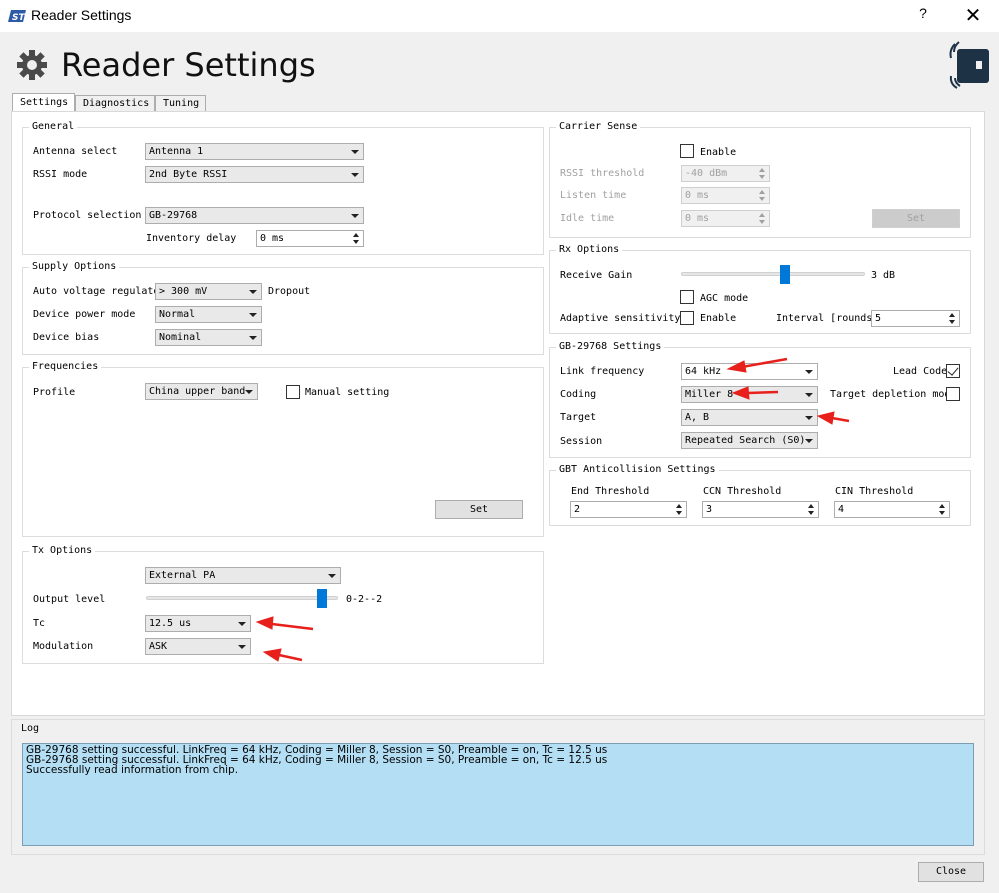 The image size is (999, 893). I want to click on adaptive-sensitivity-label: Adaptive sensitivity, so click(620, 318).